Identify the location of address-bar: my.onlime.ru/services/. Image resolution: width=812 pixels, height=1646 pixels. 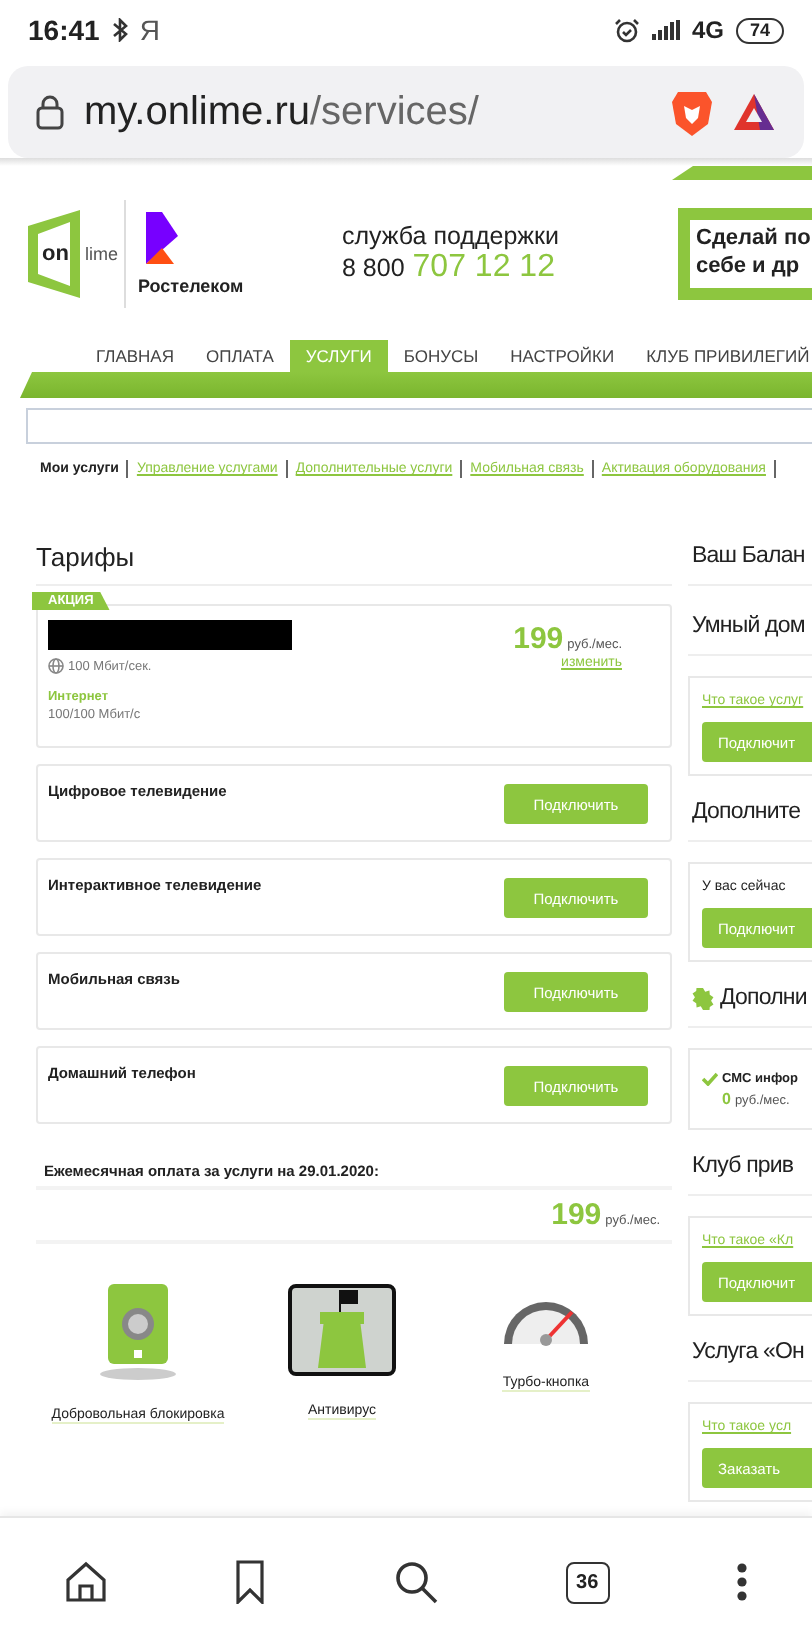
(406, 112).